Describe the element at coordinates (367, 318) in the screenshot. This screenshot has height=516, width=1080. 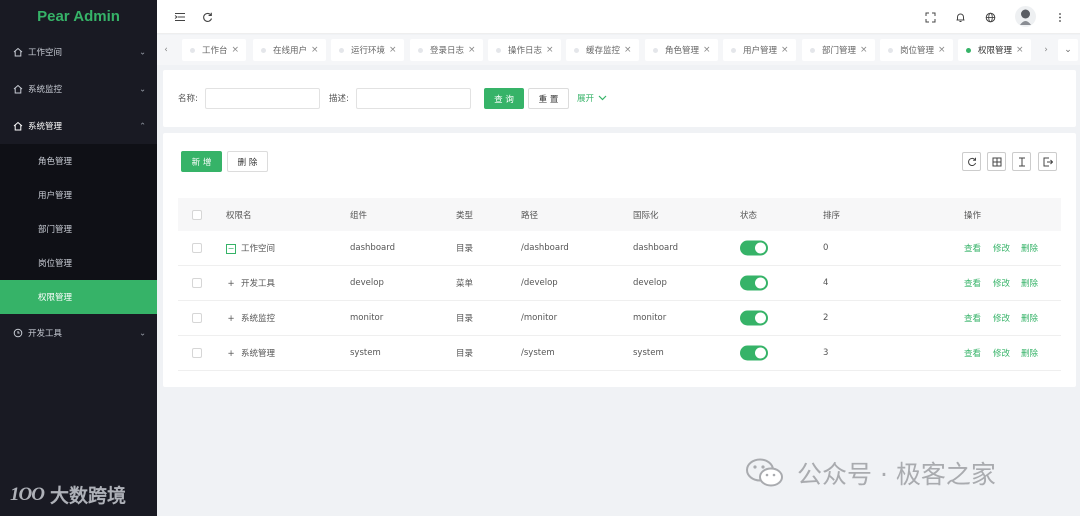
I see `component-cell: monitor` at that location.